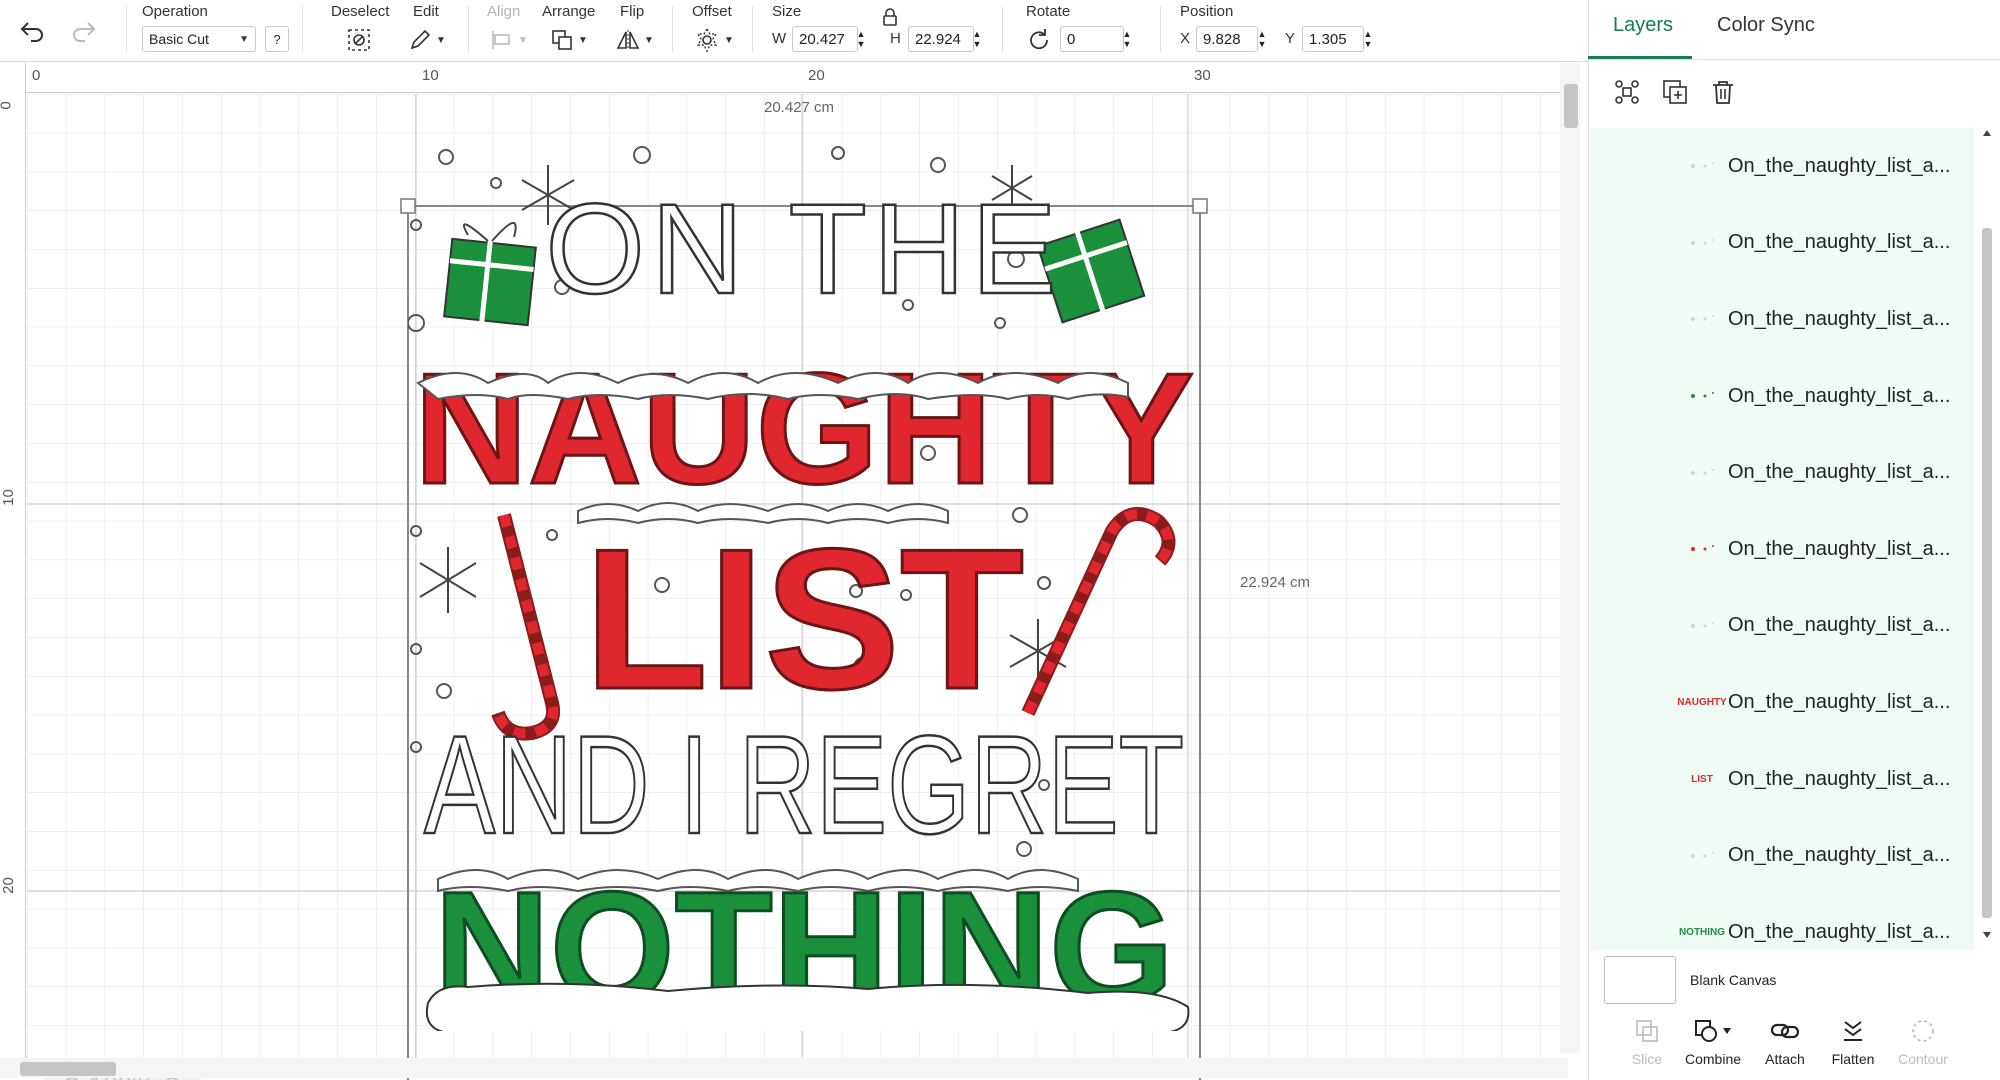 The image size is (2000, 1080). Describe the element at coordinates (1222, 39) in the screenshot. I see `position-x-value: 9.828` at that location.